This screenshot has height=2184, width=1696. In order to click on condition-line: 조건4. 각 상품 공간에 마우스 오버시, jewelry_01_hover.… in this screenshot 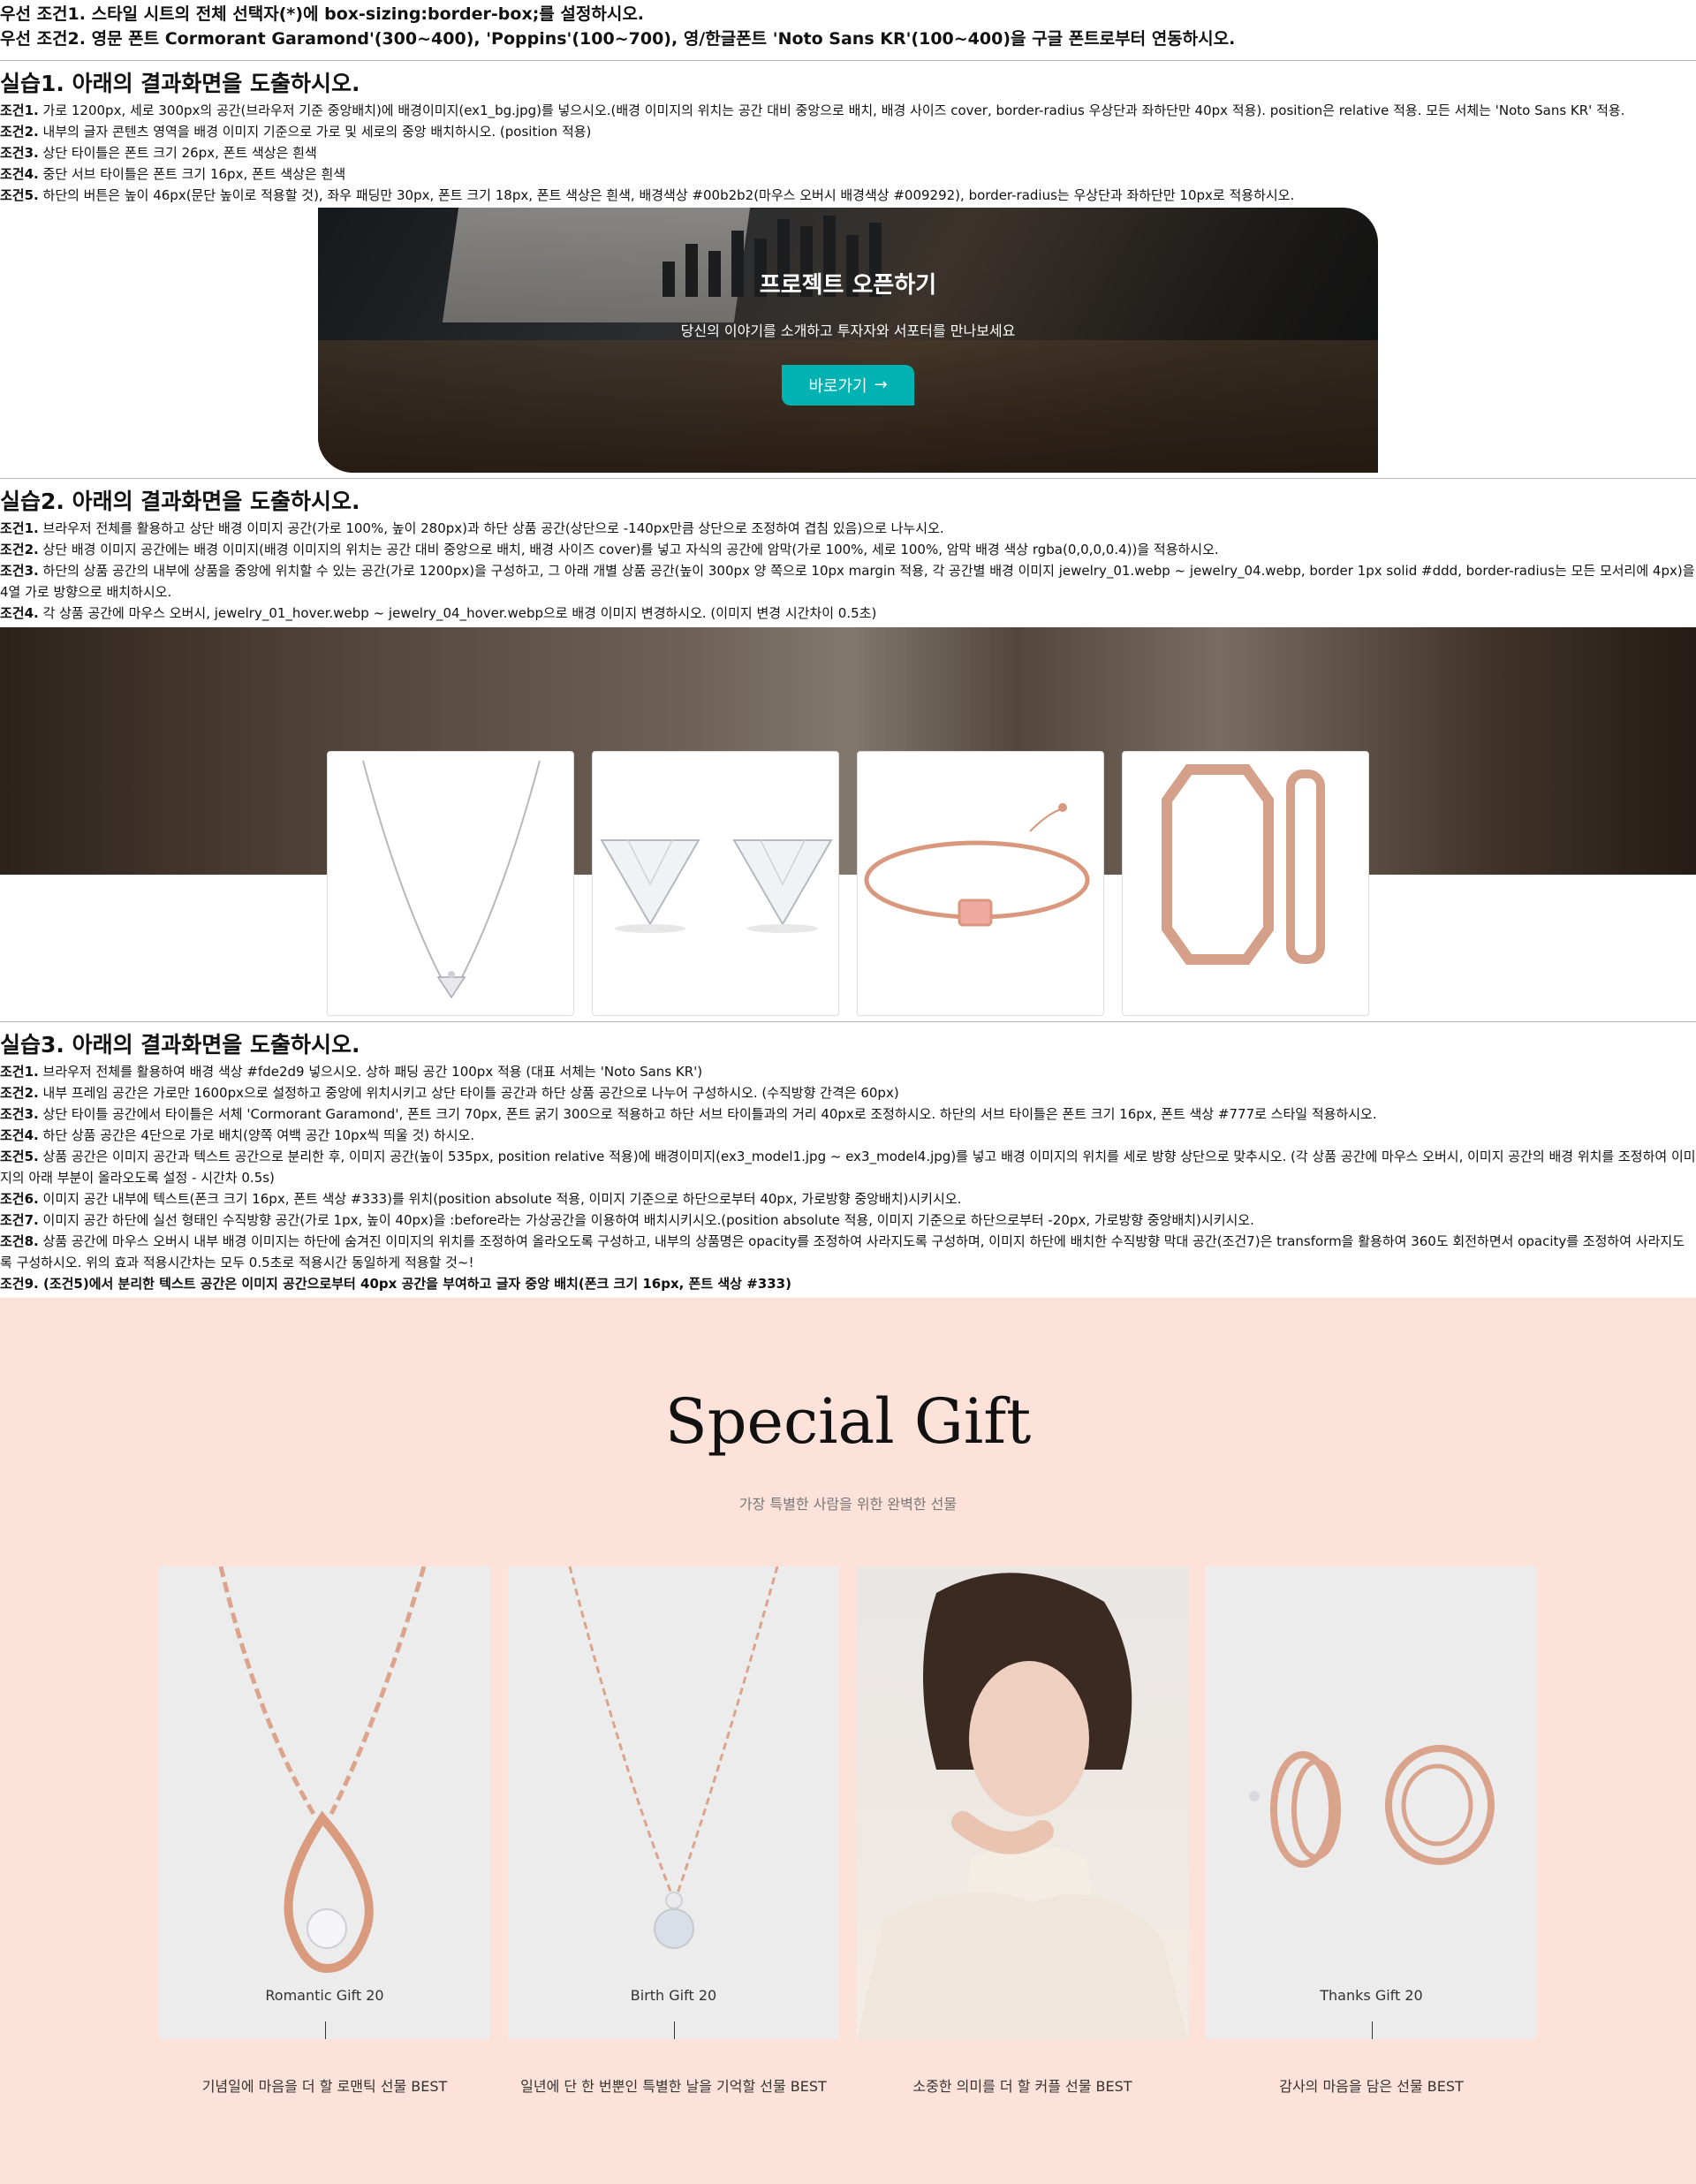, I will do `click(438, 613)`.